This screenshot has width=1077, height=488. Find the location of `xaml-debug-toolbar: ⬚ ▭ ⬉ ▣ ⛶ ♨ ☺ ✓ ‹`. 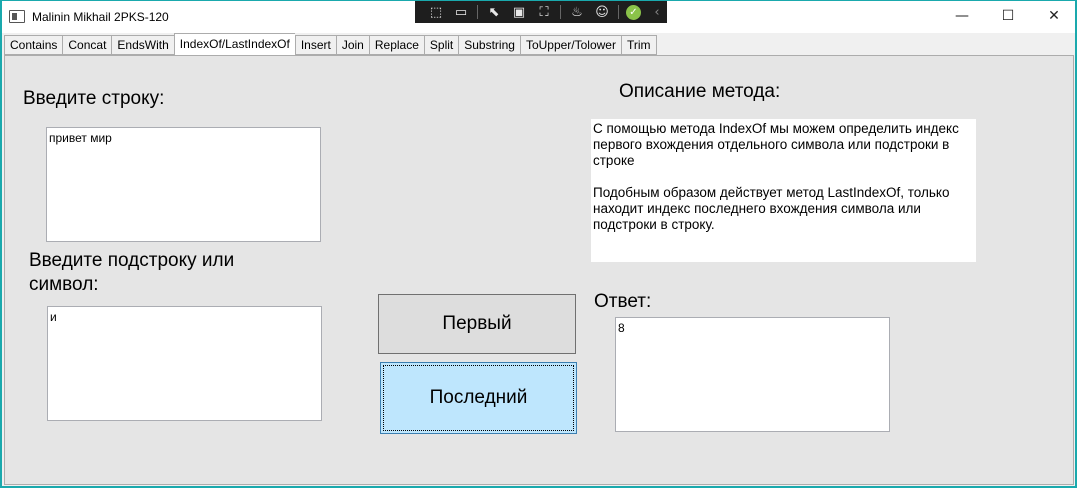

xaml-debug-toolbar: ⬚ ▭ ⬉ ▣ ⛶ ♨ ☺ ✓ ‹ is located at coordinates (541, 12).